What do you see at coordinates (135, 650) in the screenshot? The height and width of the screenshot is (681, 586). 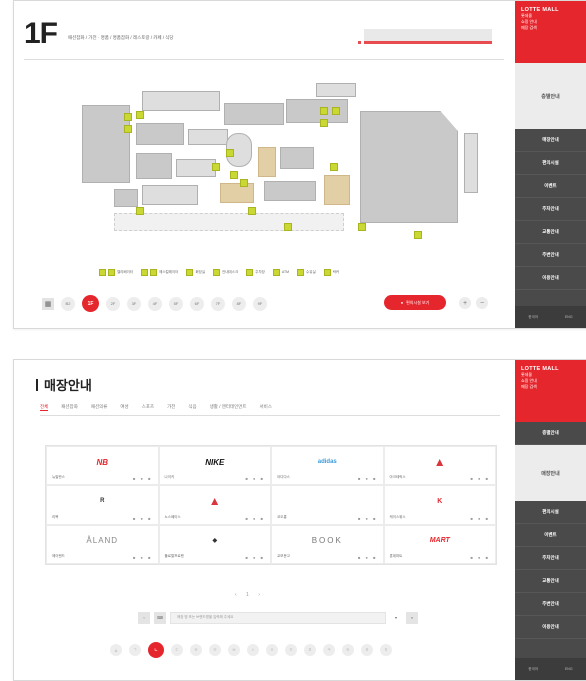 I see `consonant-button: ㄱ` at bounding box center [135, 650].